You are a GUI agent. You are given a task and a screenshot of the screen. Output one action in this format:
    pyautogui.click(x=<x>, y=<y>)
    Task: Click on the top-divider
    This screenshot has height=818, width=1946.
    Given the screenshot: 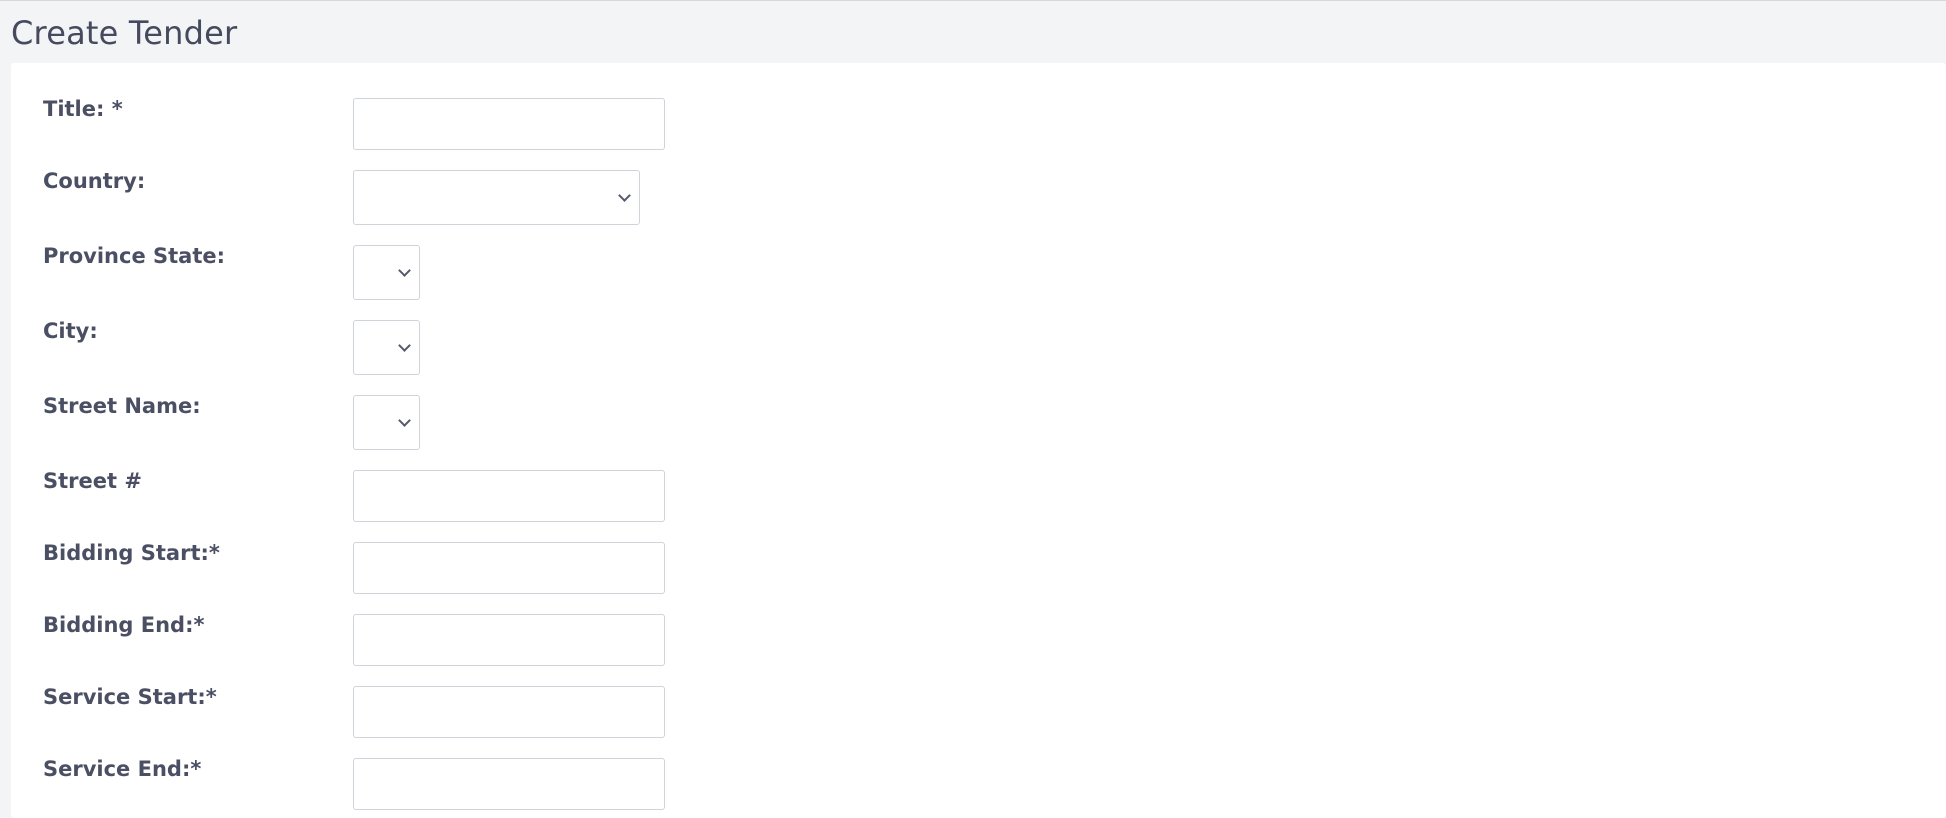 What is the action you would take?
    pyautogui.click(x=973, y=0)
    